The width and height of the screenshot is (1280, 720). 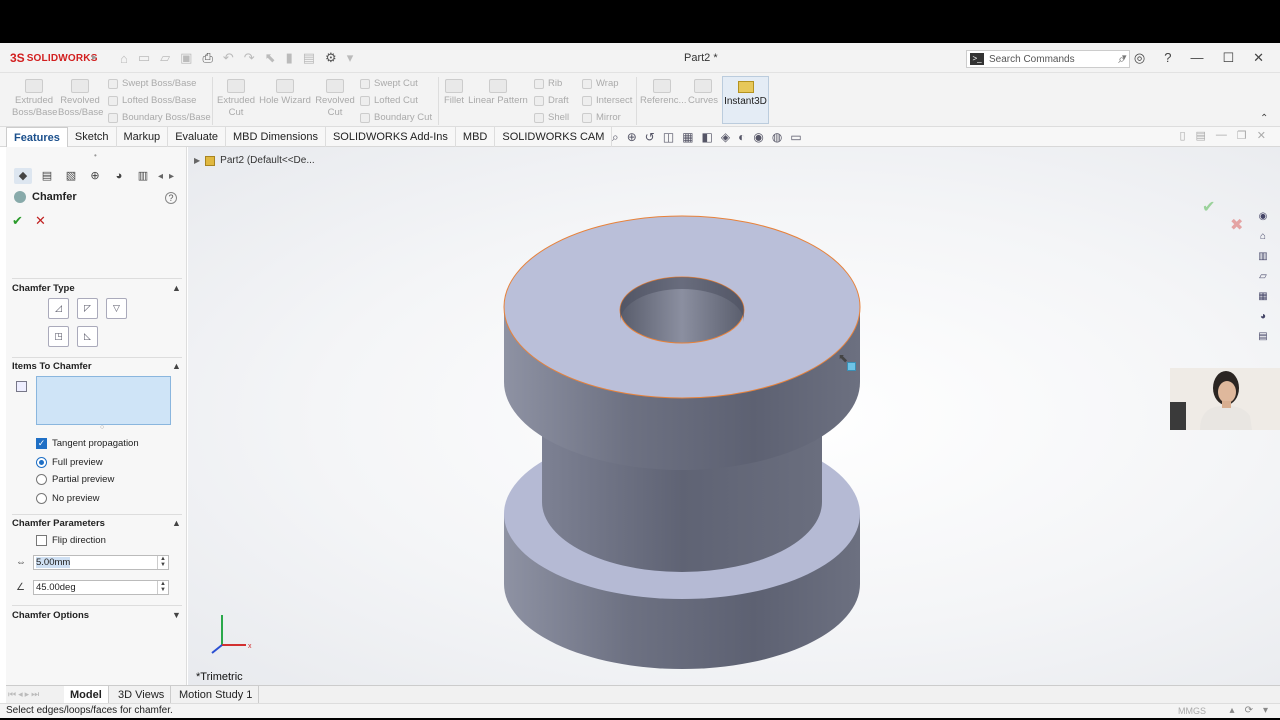 I want to click on partial-preview-option: Partial preview, so click(x=75, y=479).